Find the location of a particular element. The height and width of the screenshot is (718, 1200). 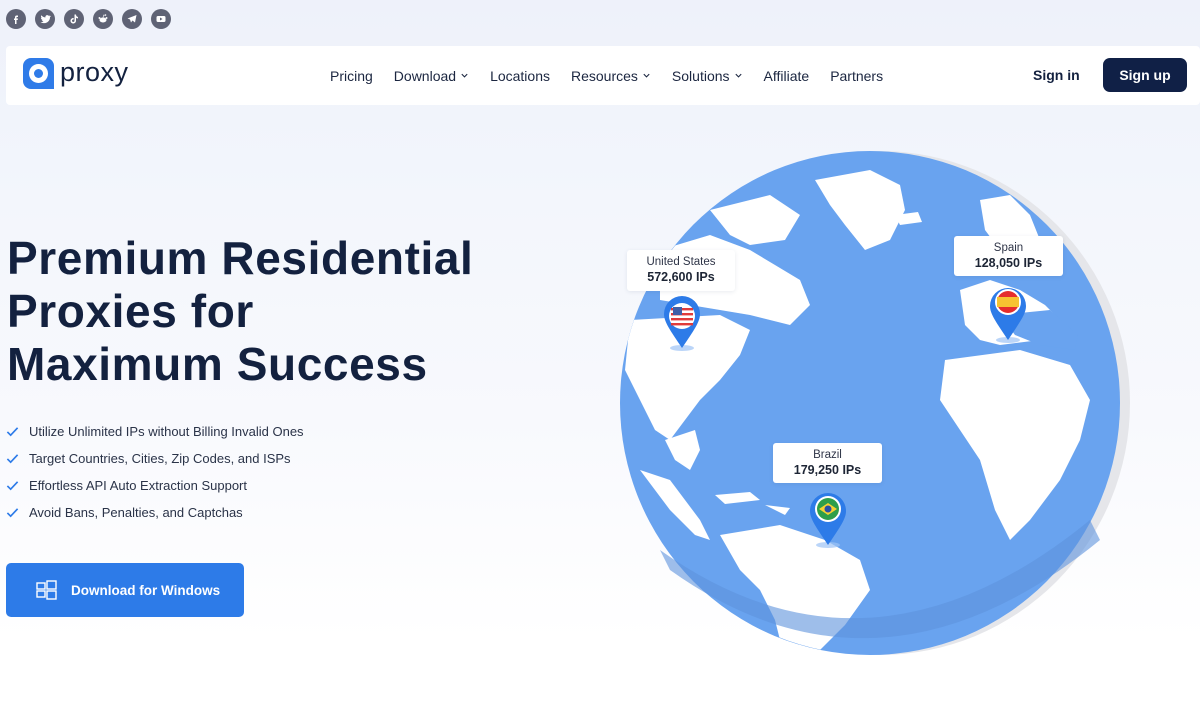

location-country: United States is located at coordinates (681, 262).